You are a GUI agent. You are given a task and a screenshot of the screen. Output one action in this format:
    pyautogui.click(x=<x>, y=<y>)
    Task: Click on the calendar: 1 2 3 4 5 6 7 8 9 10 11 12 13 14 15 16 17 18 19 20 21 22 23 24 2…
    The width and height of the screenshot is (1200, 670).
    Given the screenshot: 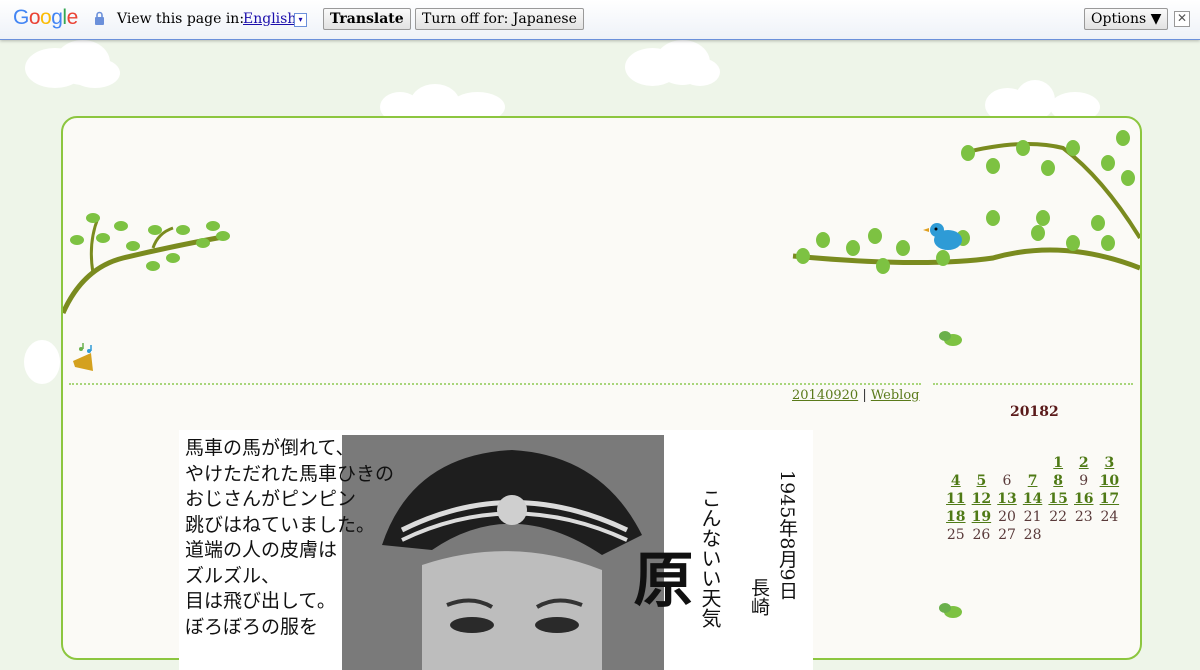 What is the action you would take?
    pyautogui.click(x=1032, y=499)
    